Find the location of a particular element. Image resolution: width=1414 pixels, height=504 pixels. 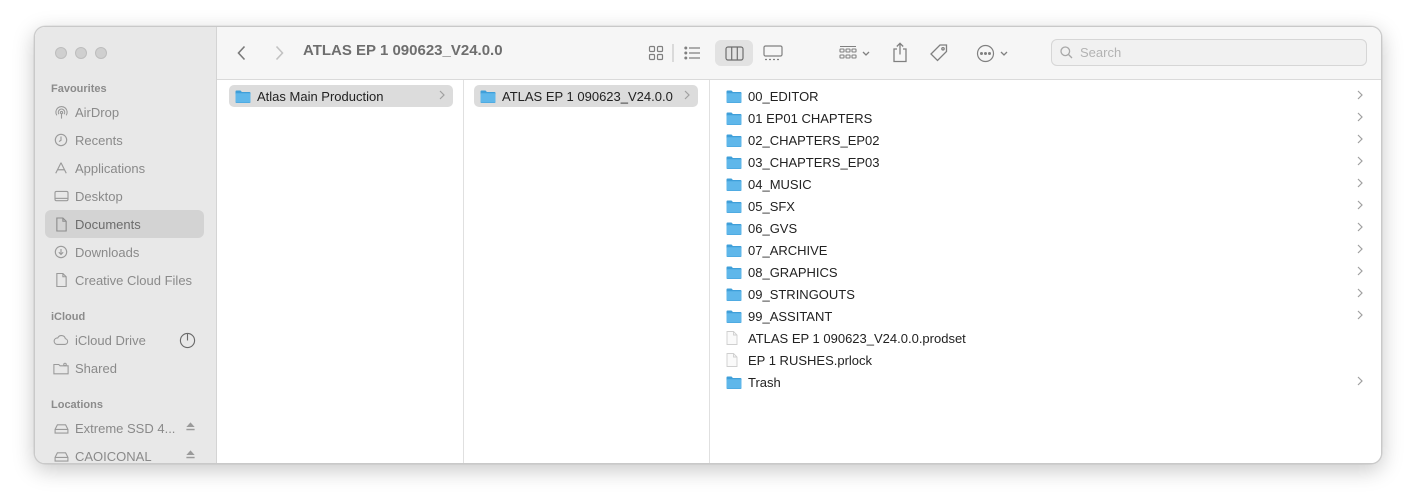

list-item-label: Atlas Main Production is located at coordinates (320, 96).